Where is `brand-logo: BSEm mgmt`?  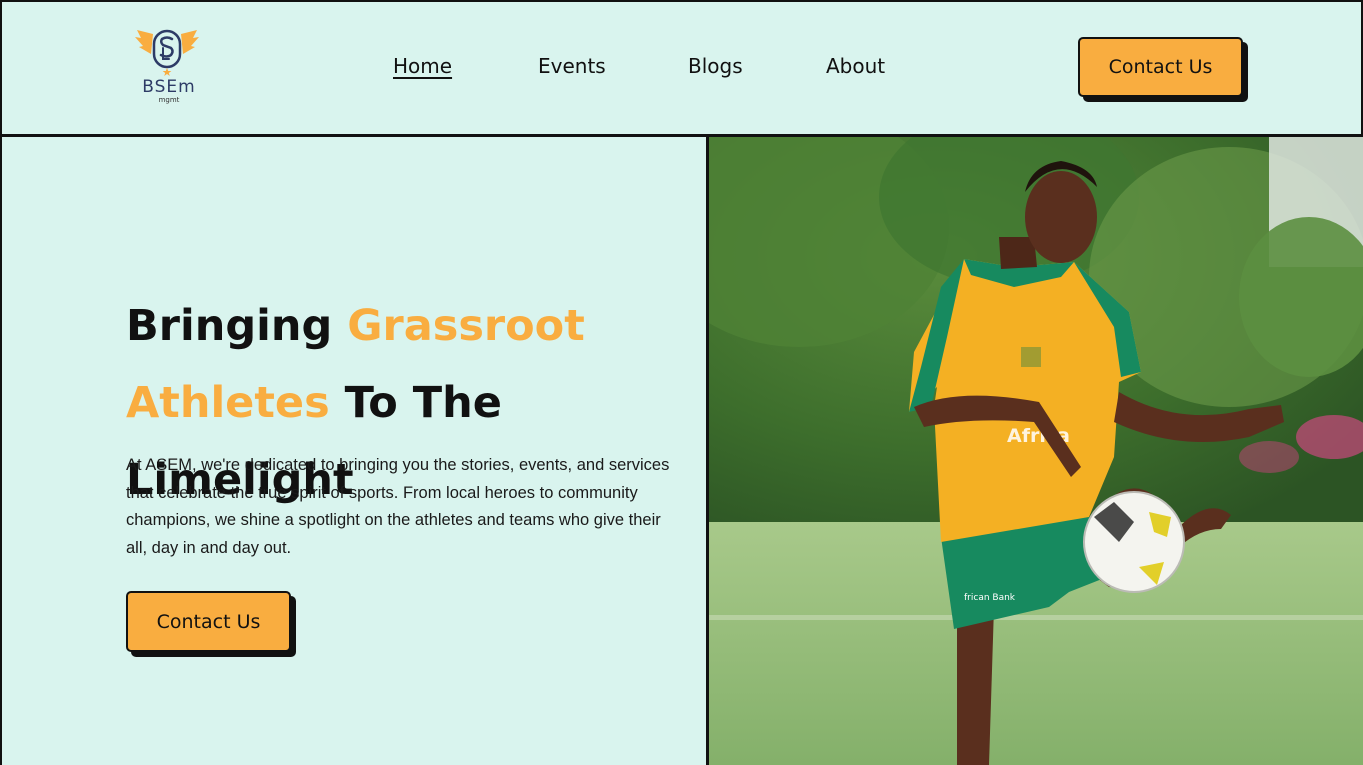
brand-logo: BSEm mgmt is located at coordinates (168, 68).